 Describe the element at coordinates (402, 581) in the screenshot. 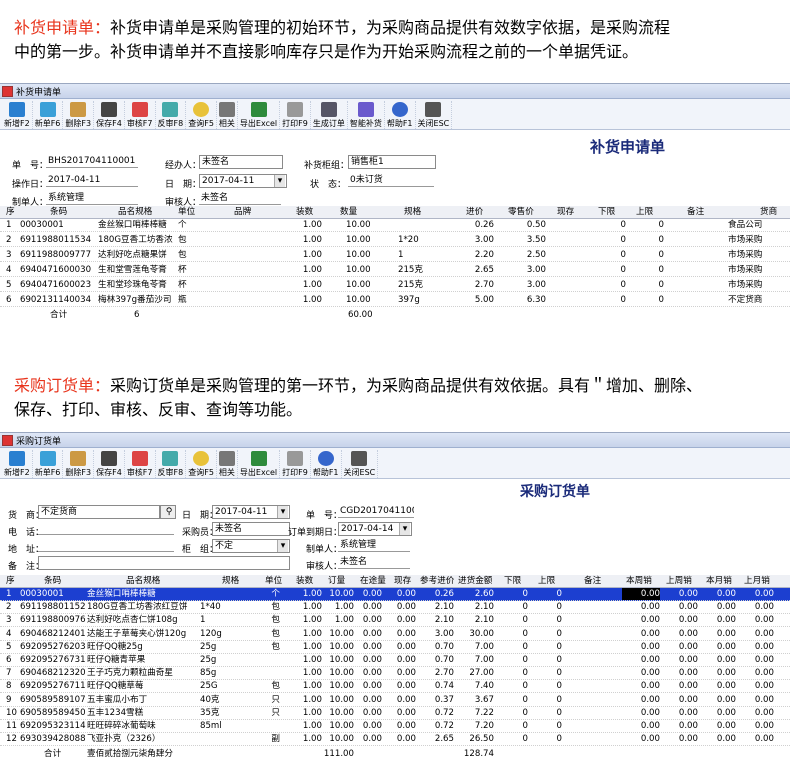

I see `col-stock: 现存` at that location.